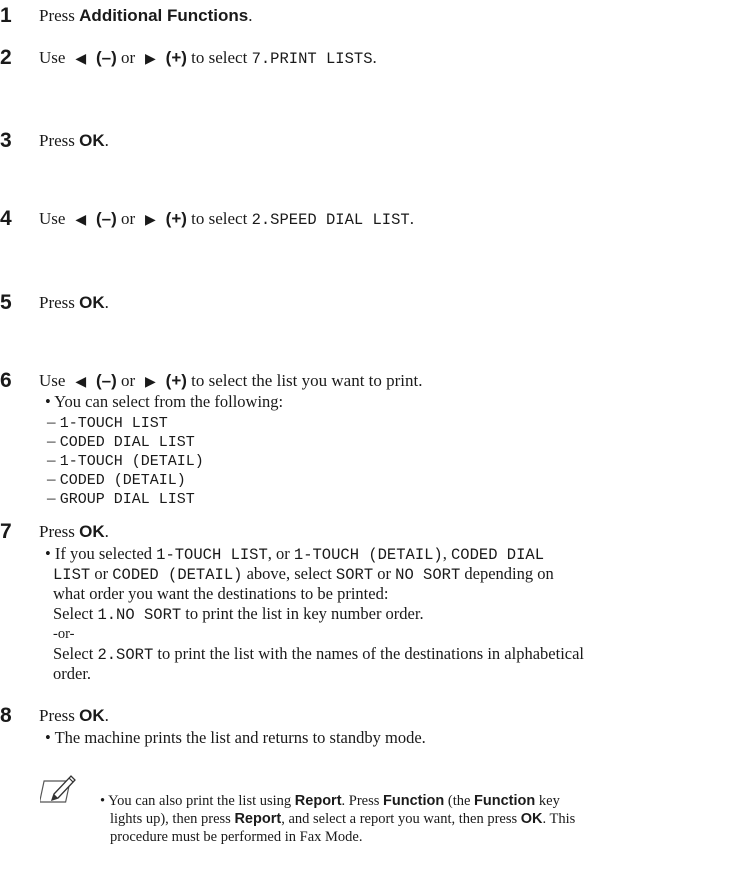 The height and width of the screenshot is (896, 747). I want to click on step-number: 6, so click(6, 380).